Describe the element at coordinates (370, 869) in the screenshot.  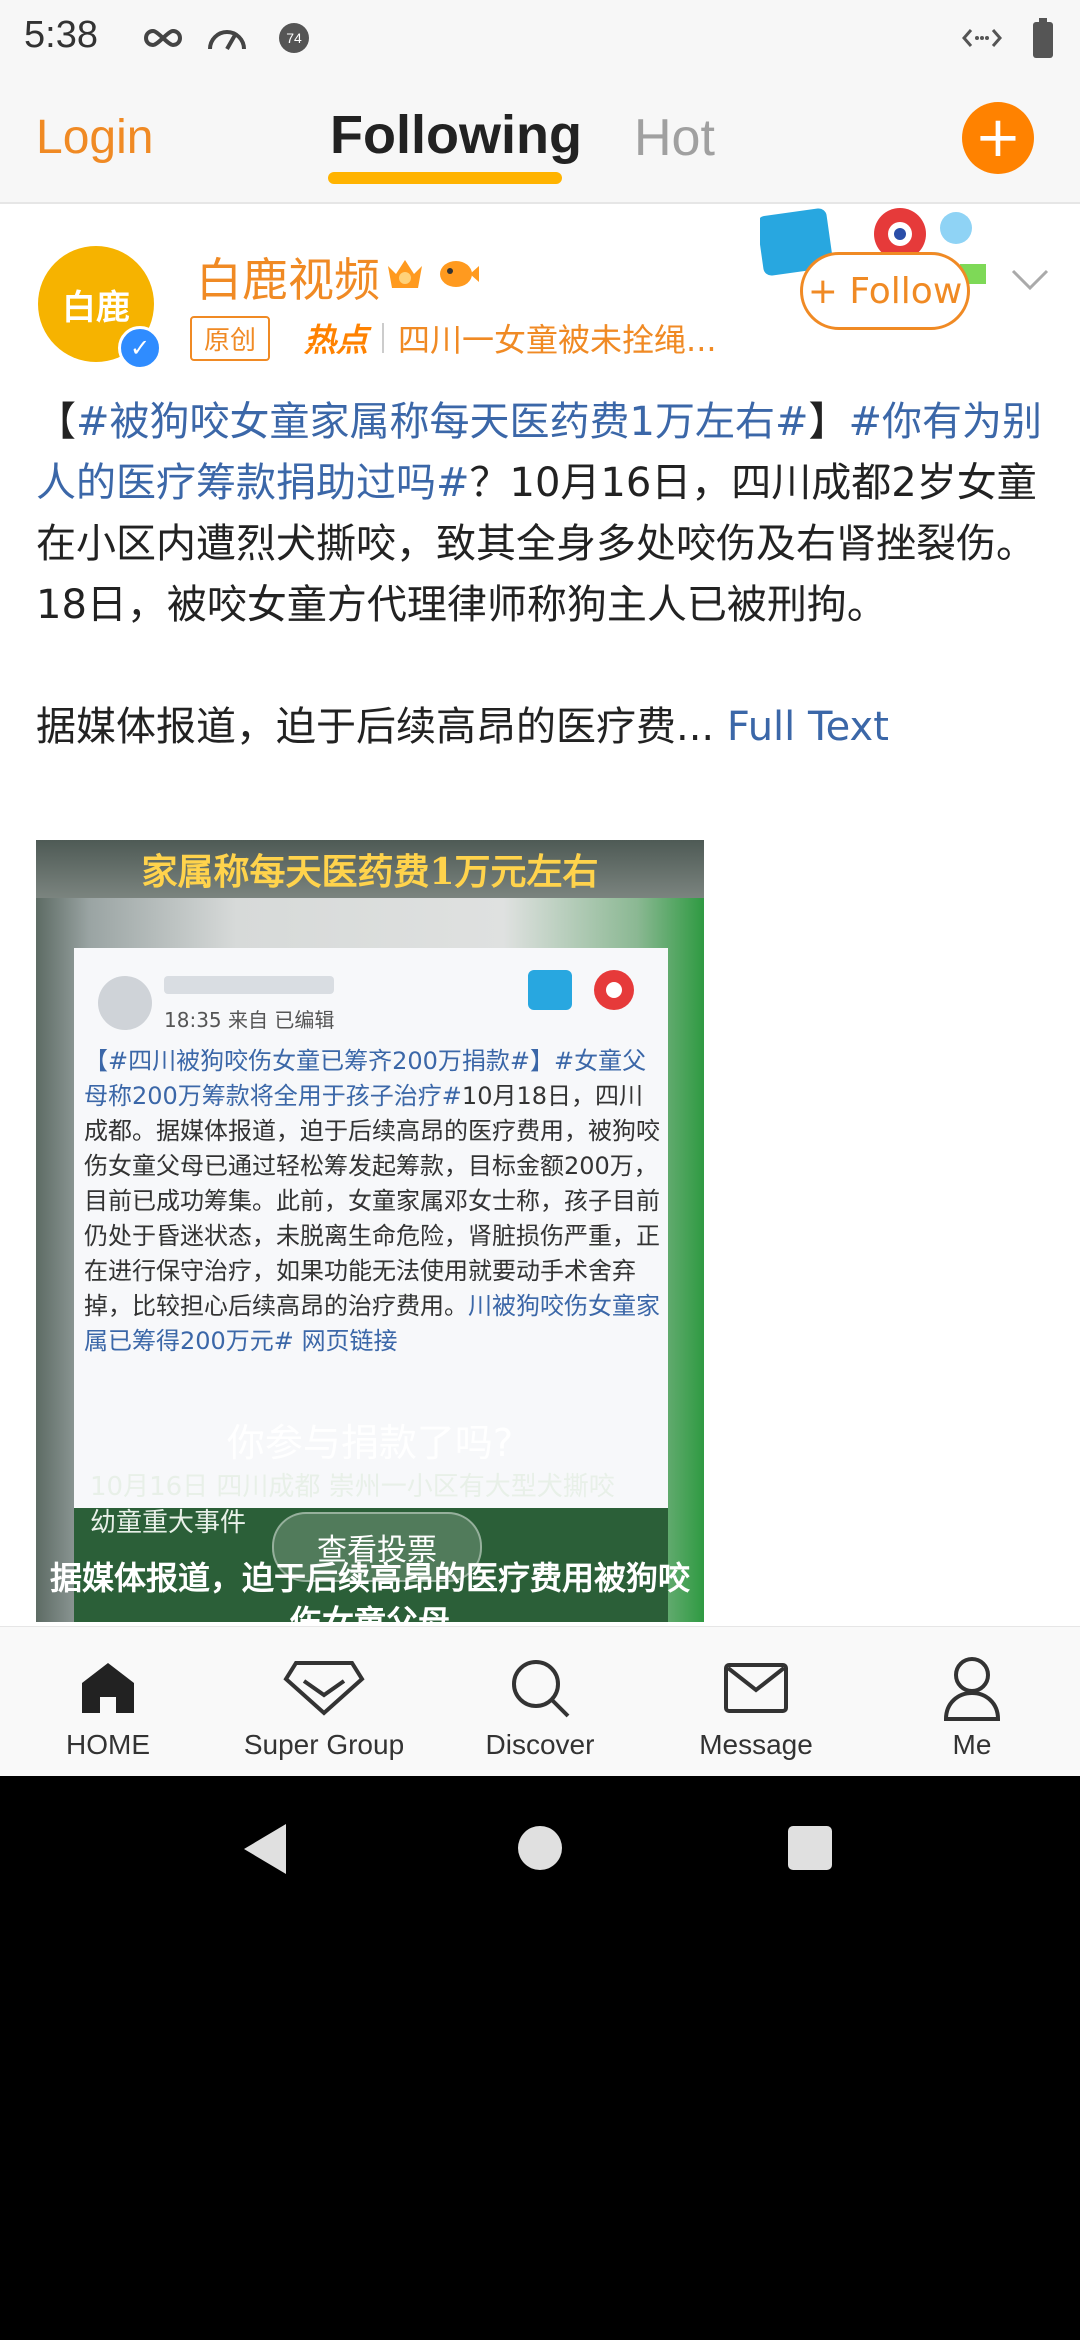
I see `media-top-caption: 家属称每天医药费1万元左右` at that location.